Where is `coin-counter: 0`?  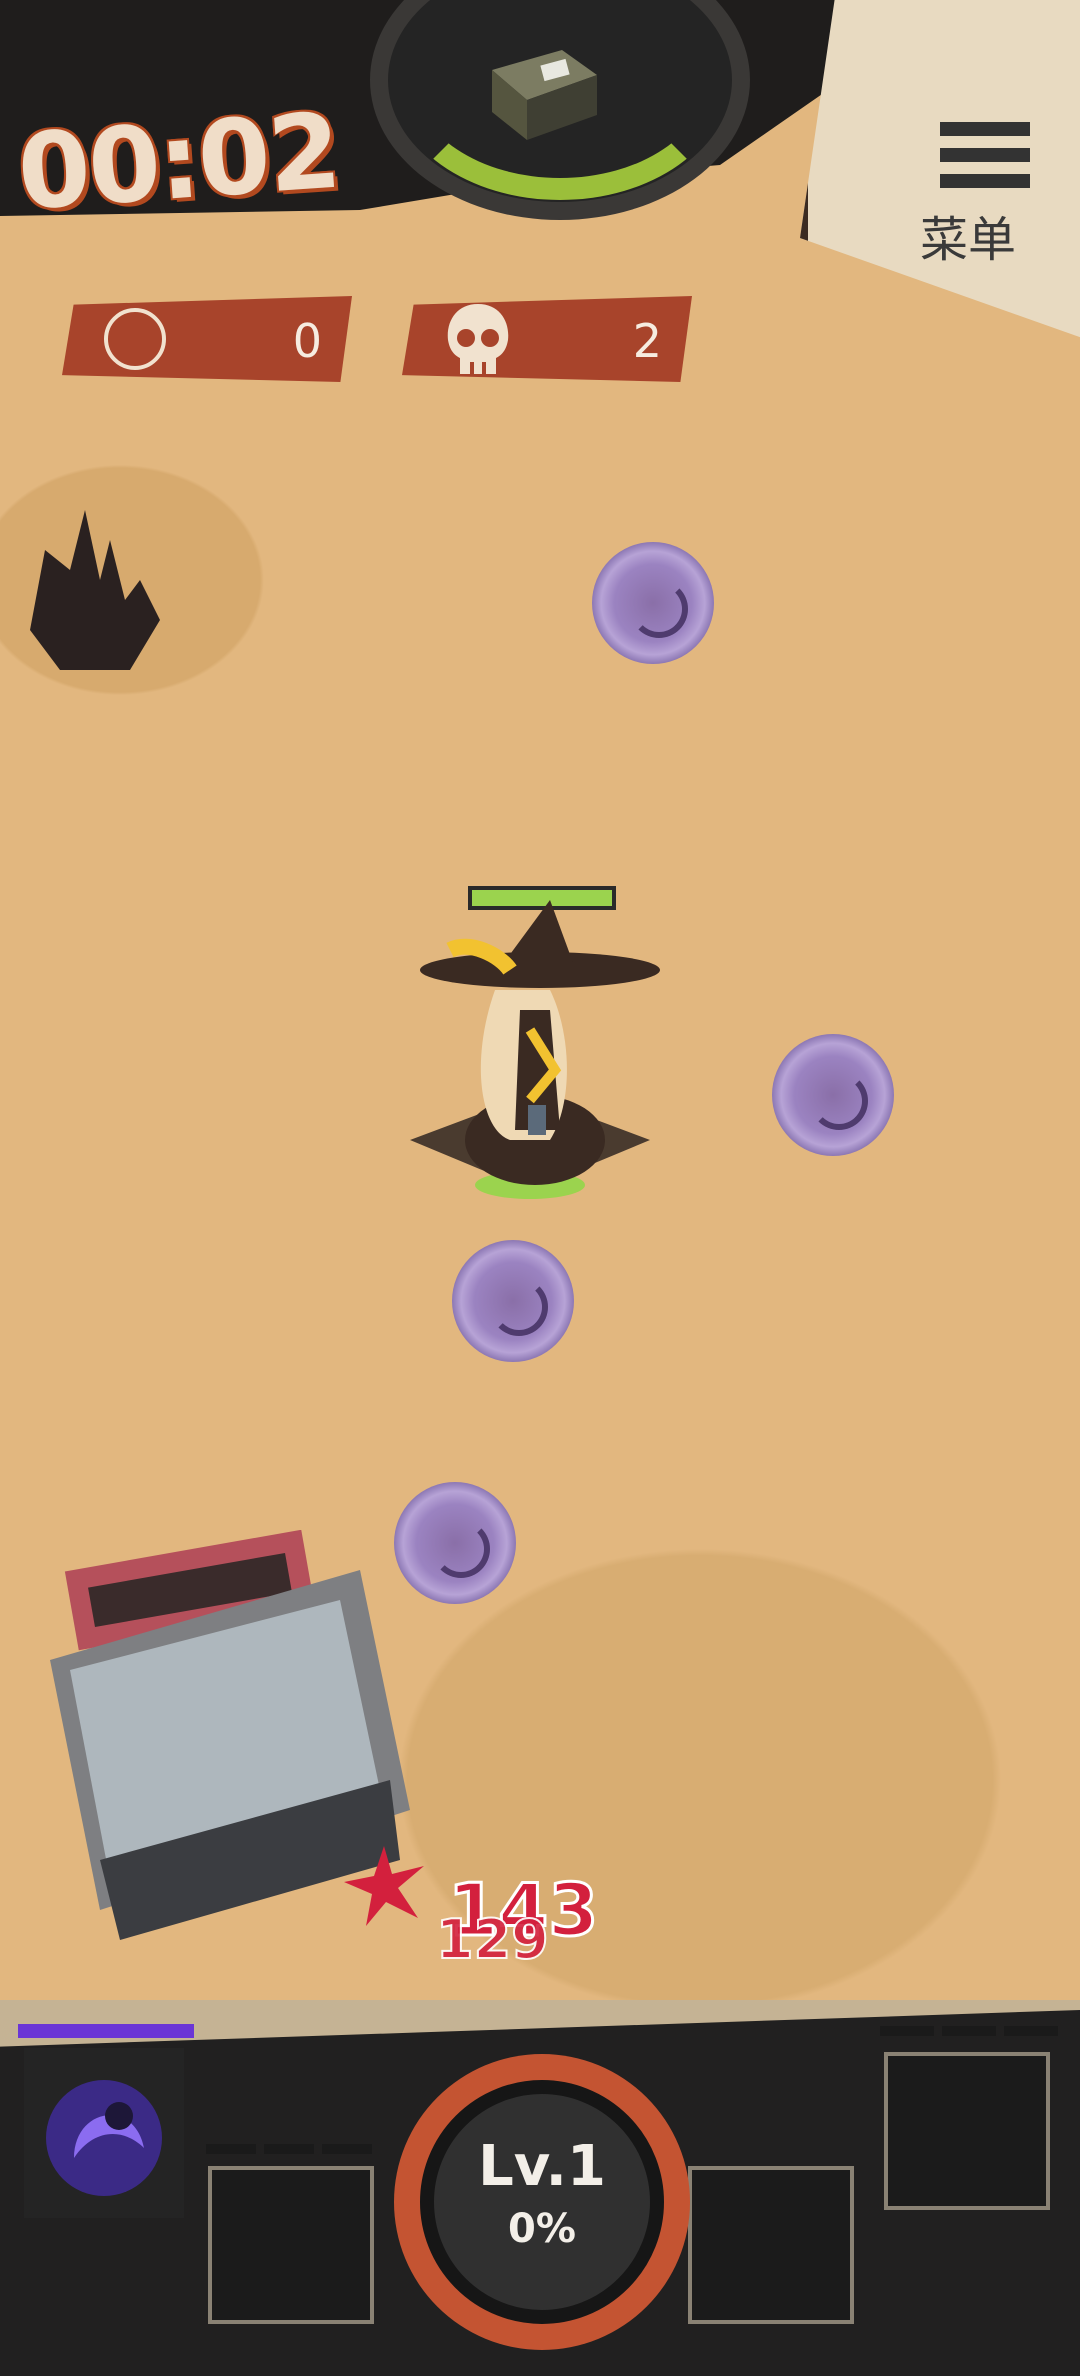 coin-counter: 0 is located at coordinates (207, 339).